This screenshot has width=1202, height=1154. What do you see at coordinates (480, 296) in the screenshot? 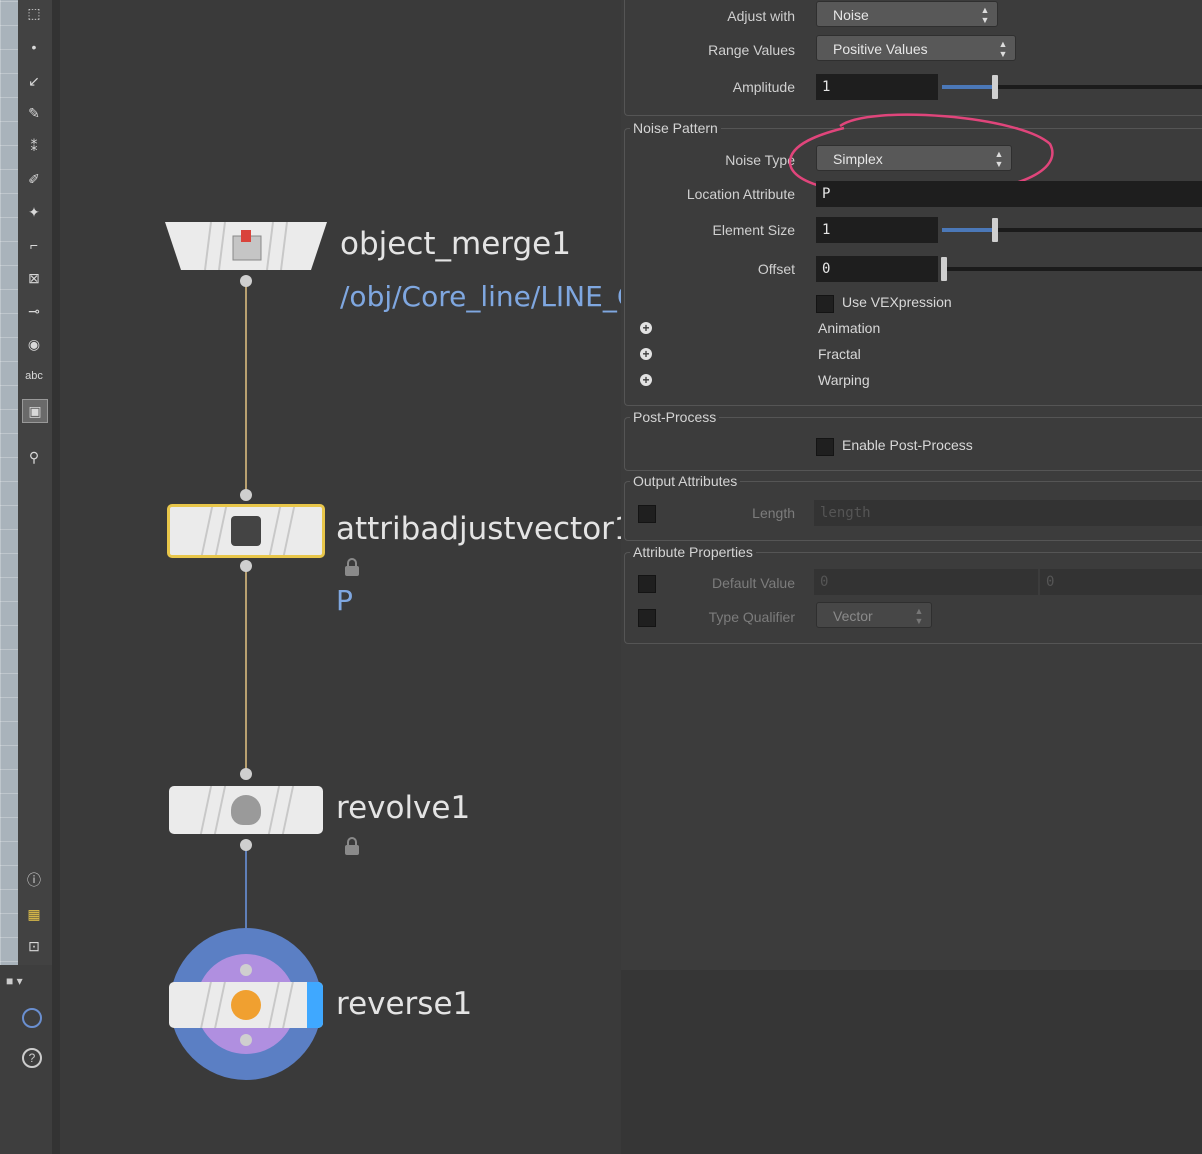
I see `object-path: /obj/Core_line/LINE_C` at bounding box center [480, 296].